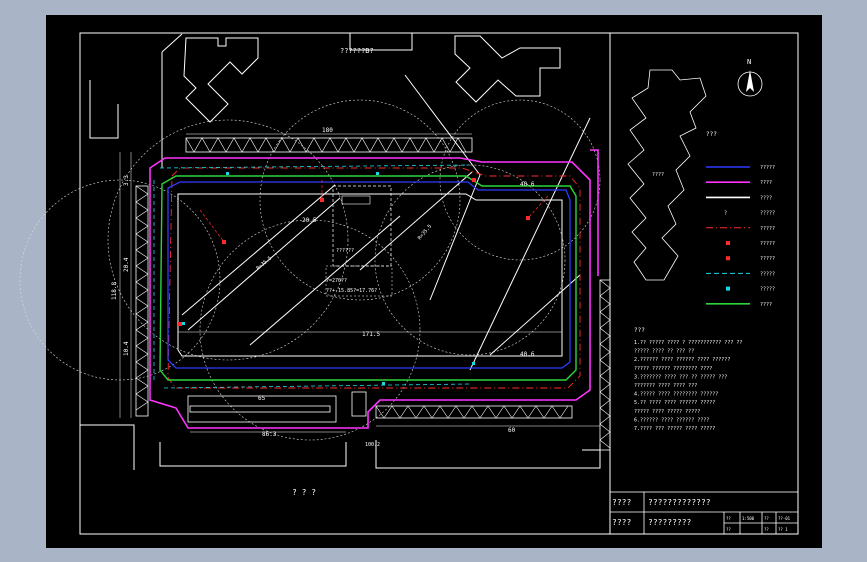 The image size is (867, 562). Describe the element at coordinates (674, 403) in the screenshot. I see `note-line: 5.?? ???? ???? ?????? ?????` at that location.